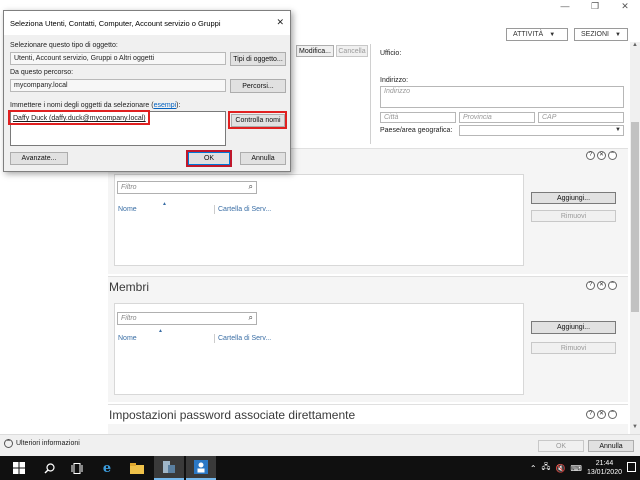 This screenshot has width=640, height=480. I want to click on country-select: ▼, so click(541, 130).